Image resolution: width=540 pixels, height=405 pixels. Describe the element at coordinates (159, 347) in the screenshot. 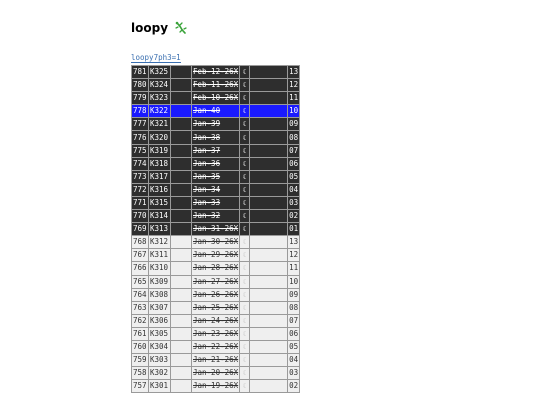

I see `row-key-cell: K304` at that location.